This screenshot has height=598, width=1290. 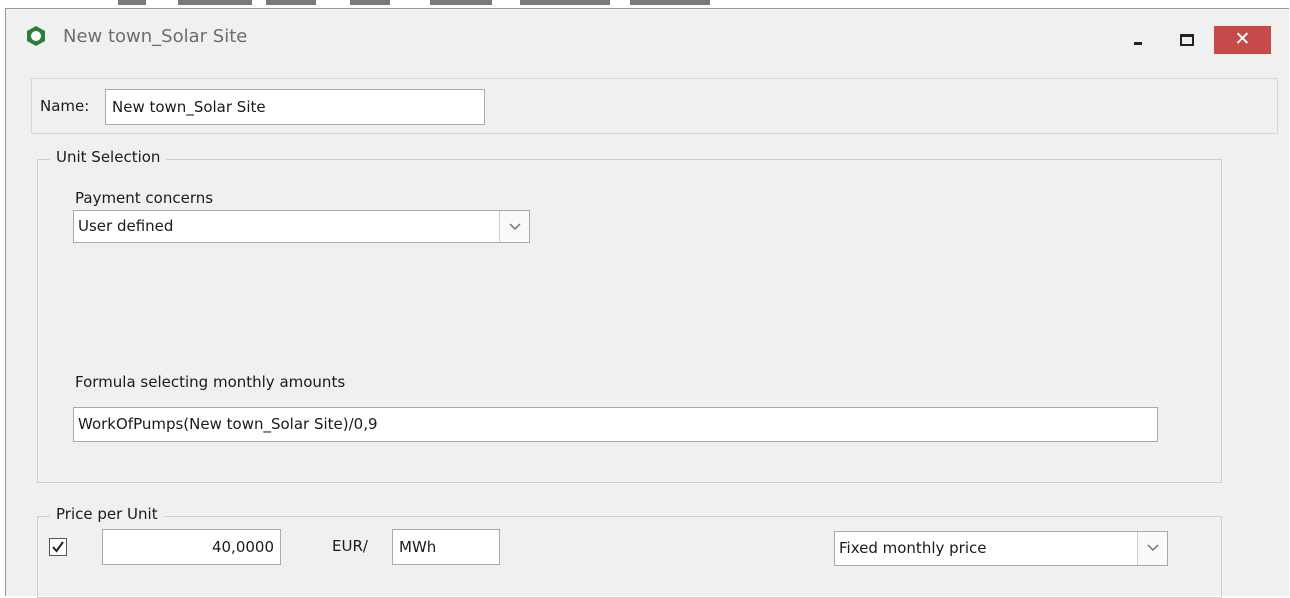 I want to click on title-bar: New town_Solar Site ✕, so click(x=647, y=38).